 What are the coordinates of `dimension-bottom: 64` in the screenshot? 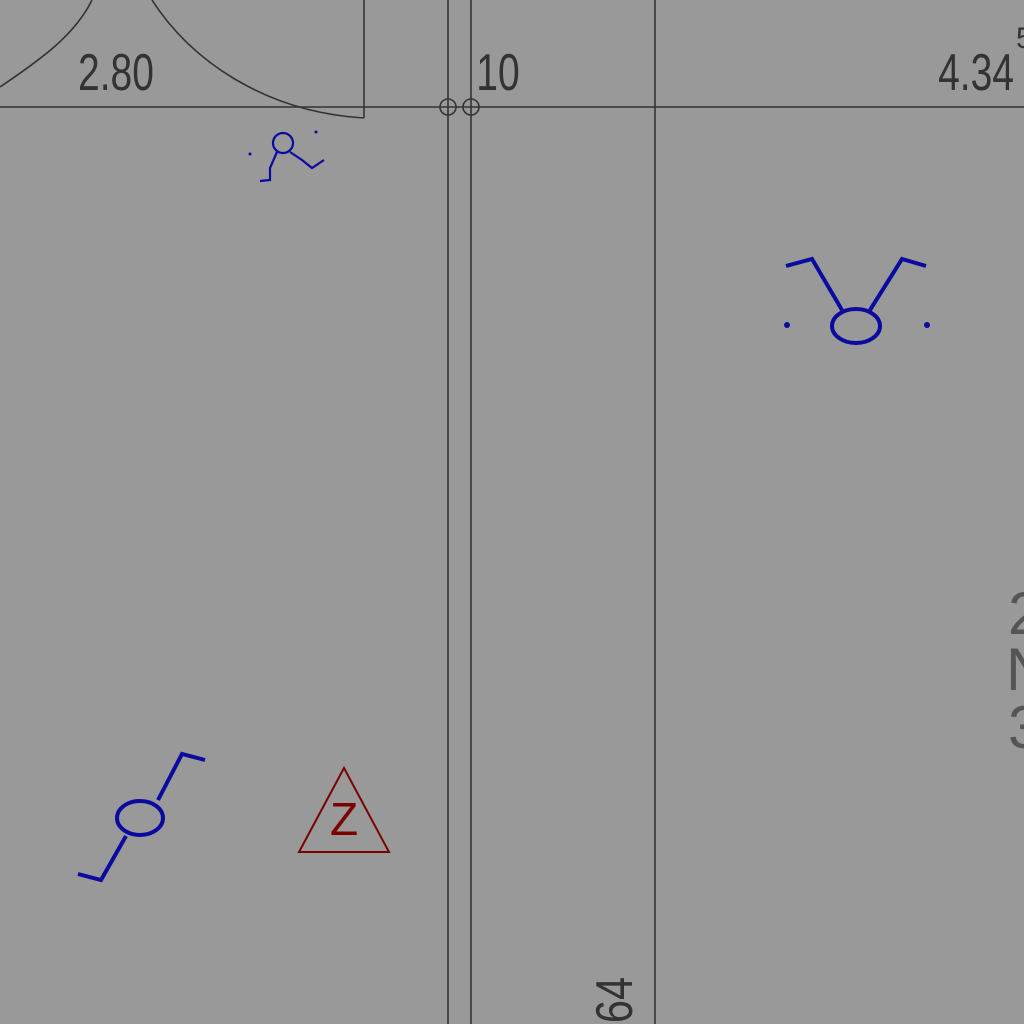 It's located at (614, 1000).